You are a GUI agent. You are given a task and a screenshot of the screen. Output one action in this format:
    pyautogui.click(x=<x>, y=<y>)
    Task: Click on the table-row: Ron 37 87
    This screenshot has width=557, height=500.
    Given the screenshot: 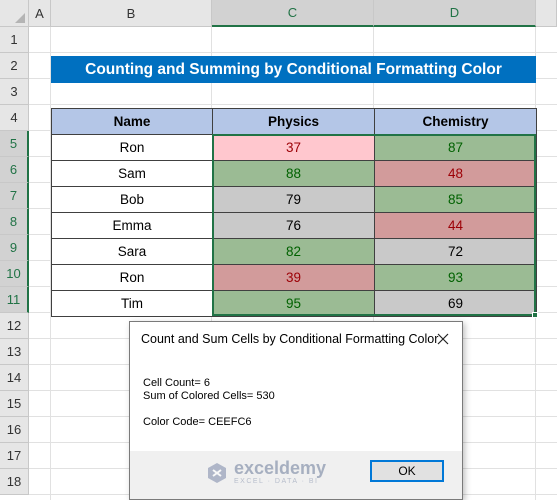 What is the action you would take?
    pyautogui.click(x=294, y=147)
    